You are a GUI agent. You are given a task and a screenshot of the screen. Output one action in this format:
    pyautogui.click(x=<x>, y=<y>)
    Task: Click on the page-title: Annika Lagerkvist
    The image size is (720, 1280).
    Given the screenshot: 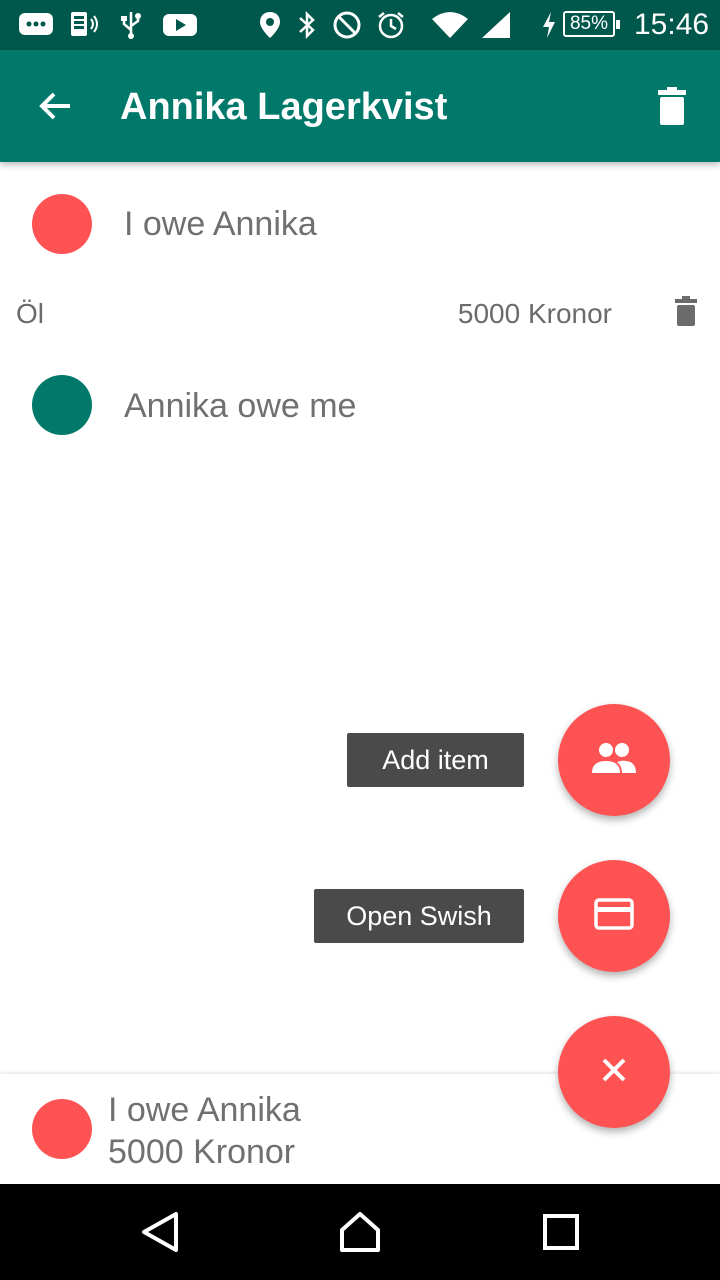 What is the action you would take?
    pyautogui.click(x=284, y=107)
    